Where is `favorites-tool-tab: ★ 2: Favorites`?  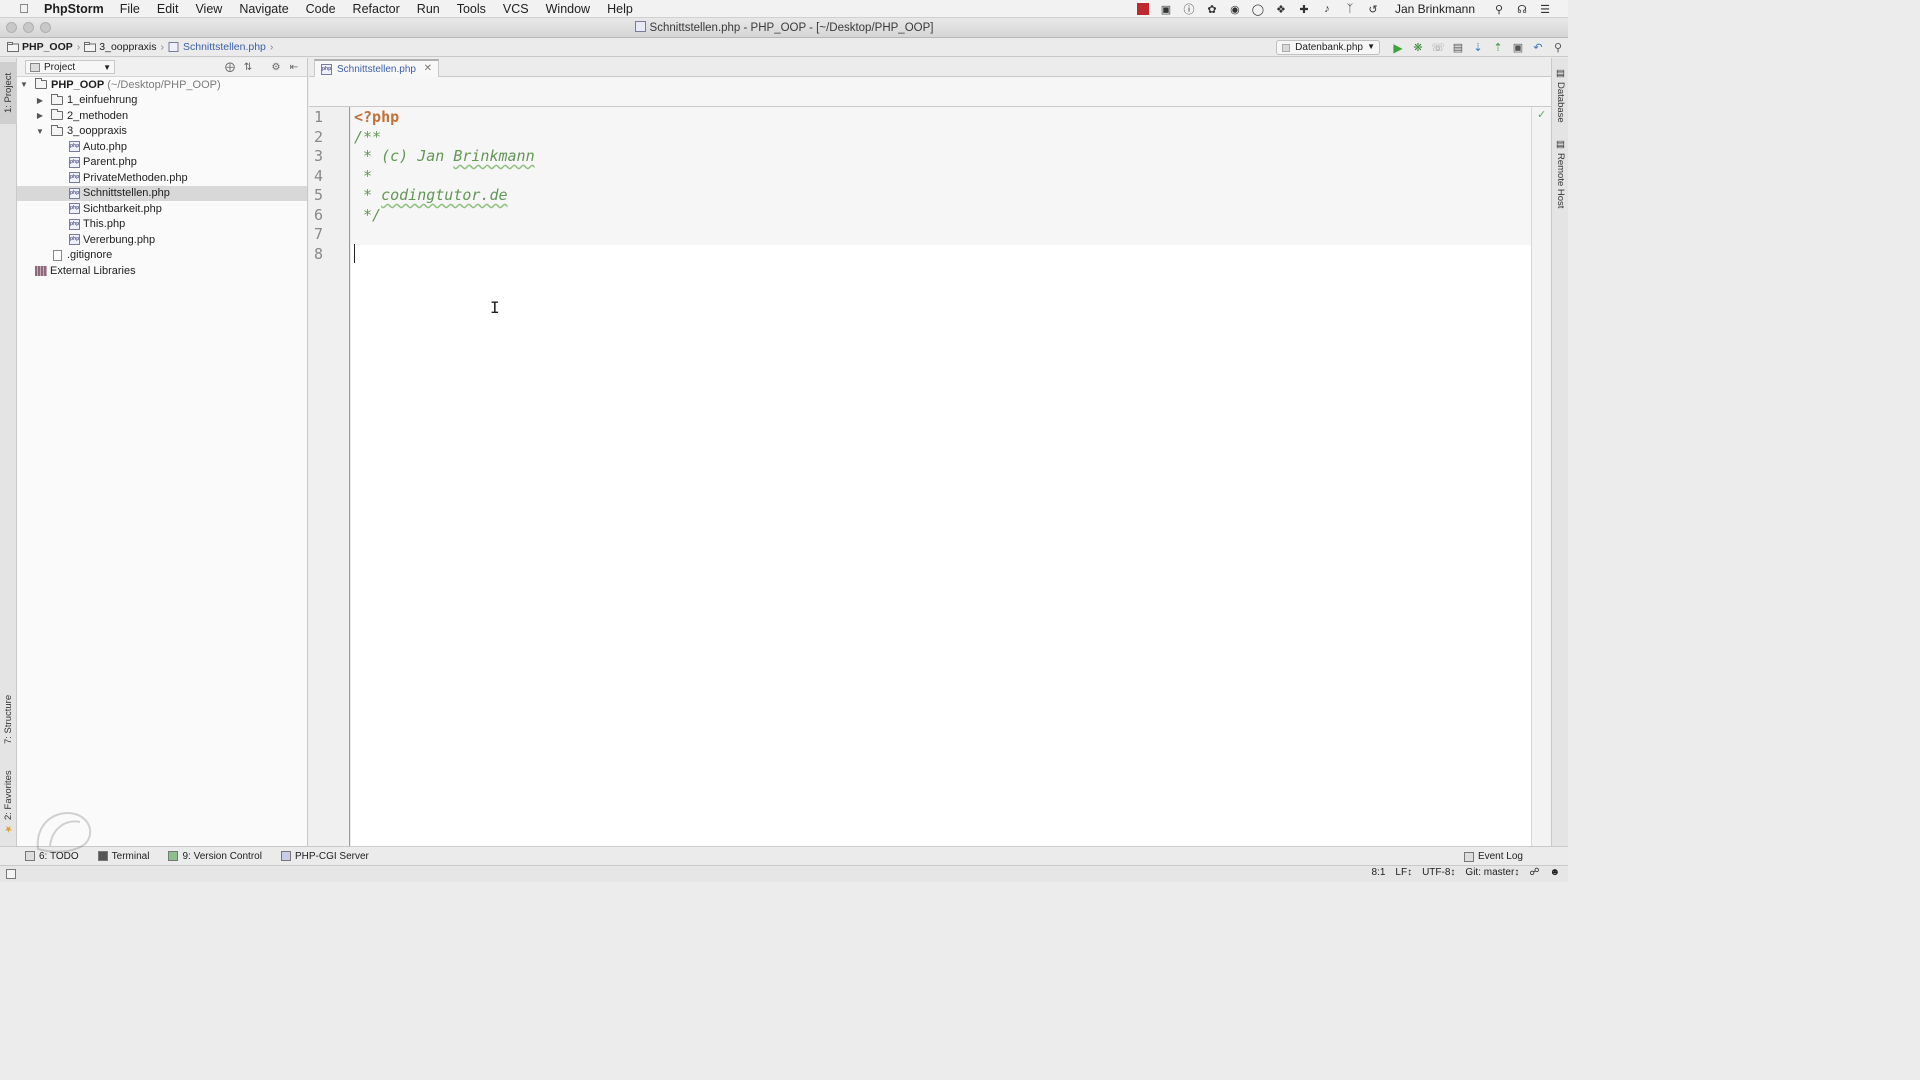 favorites-tool-tab: ★ 2: Favorites is located at coordinates (8, 802).